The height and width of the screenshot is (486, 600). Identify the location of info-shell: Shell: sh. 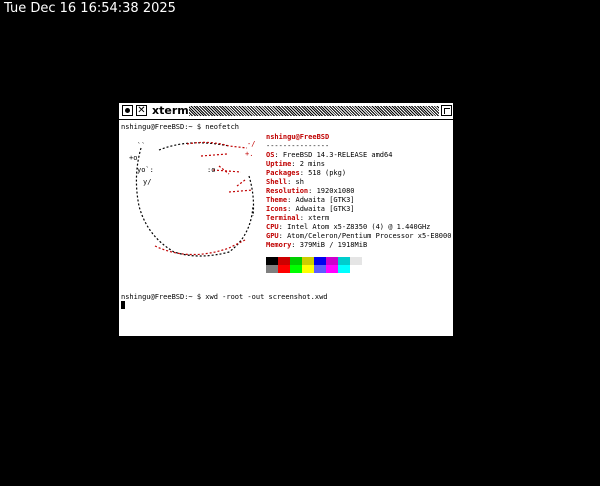
(285, 182).